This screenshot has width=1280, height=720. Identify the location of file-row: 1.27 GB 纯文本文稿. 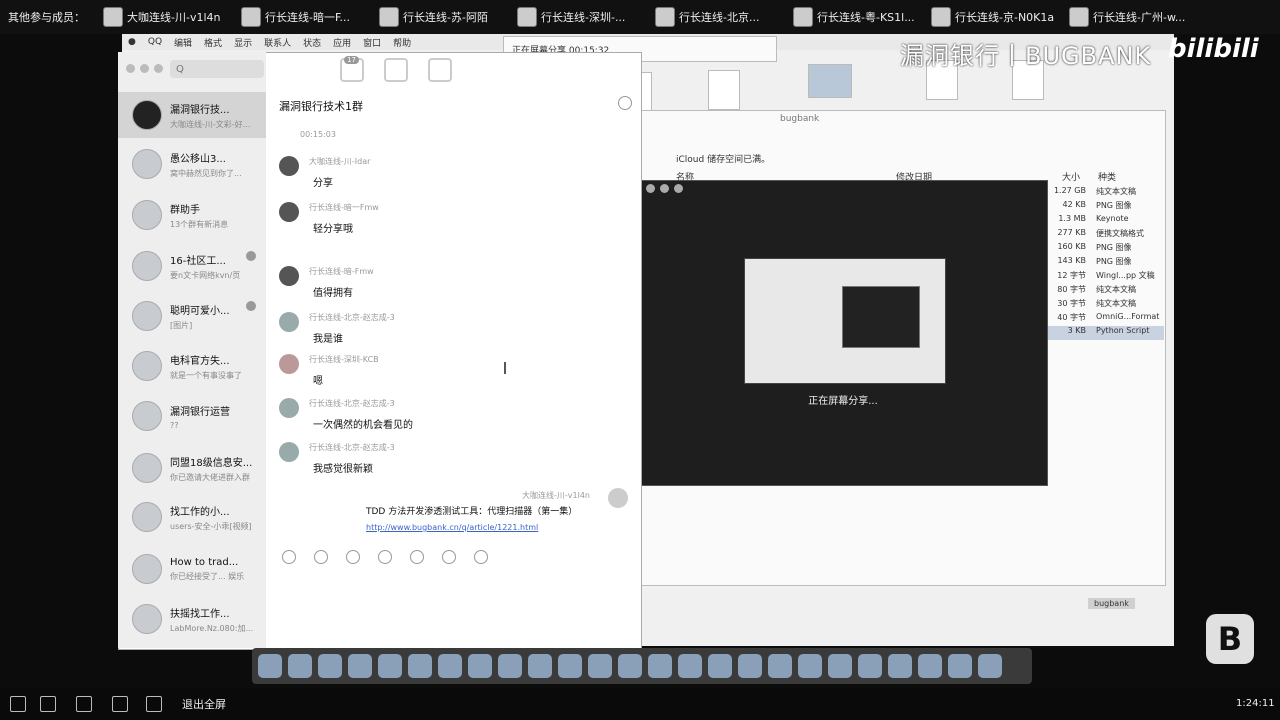
(1105, 193).